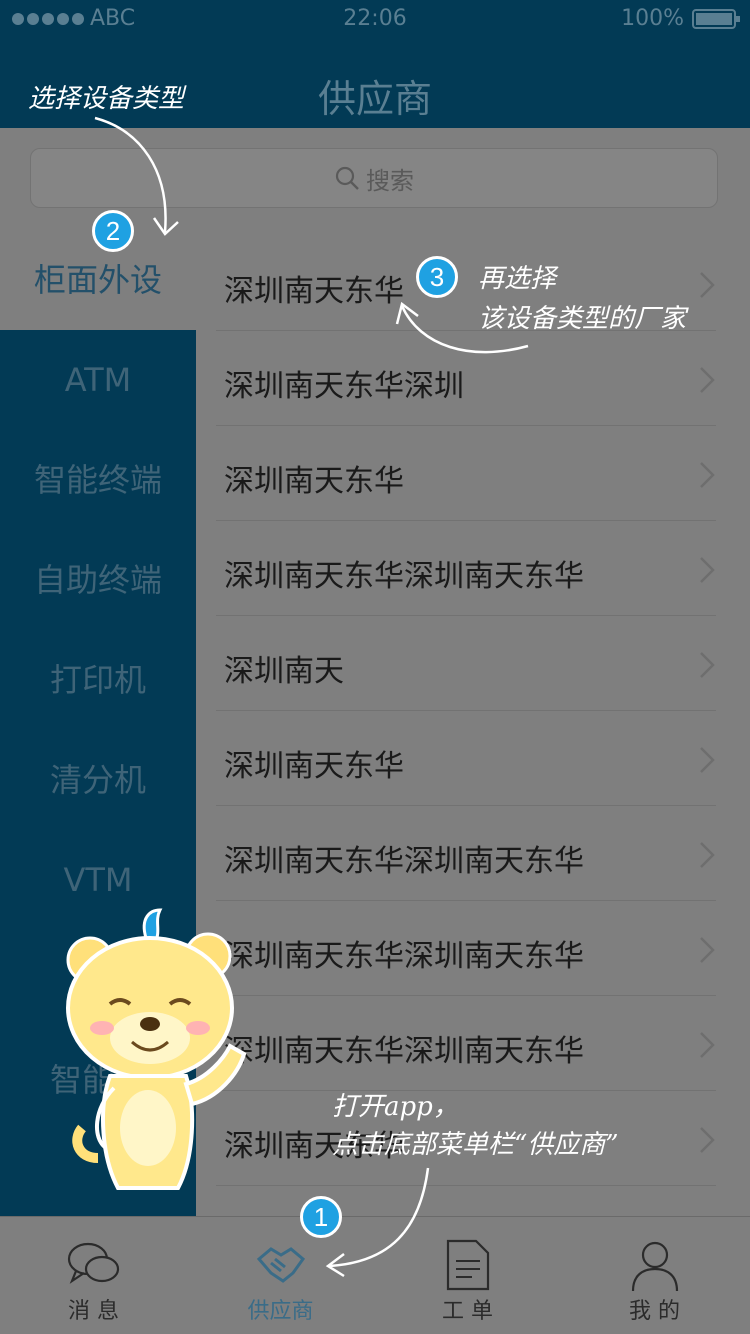 The image size is (750, 1334). Describe the element at coordinates (390, 180) in the screenshot. I see `search-placeholder: 搜索` at that location.